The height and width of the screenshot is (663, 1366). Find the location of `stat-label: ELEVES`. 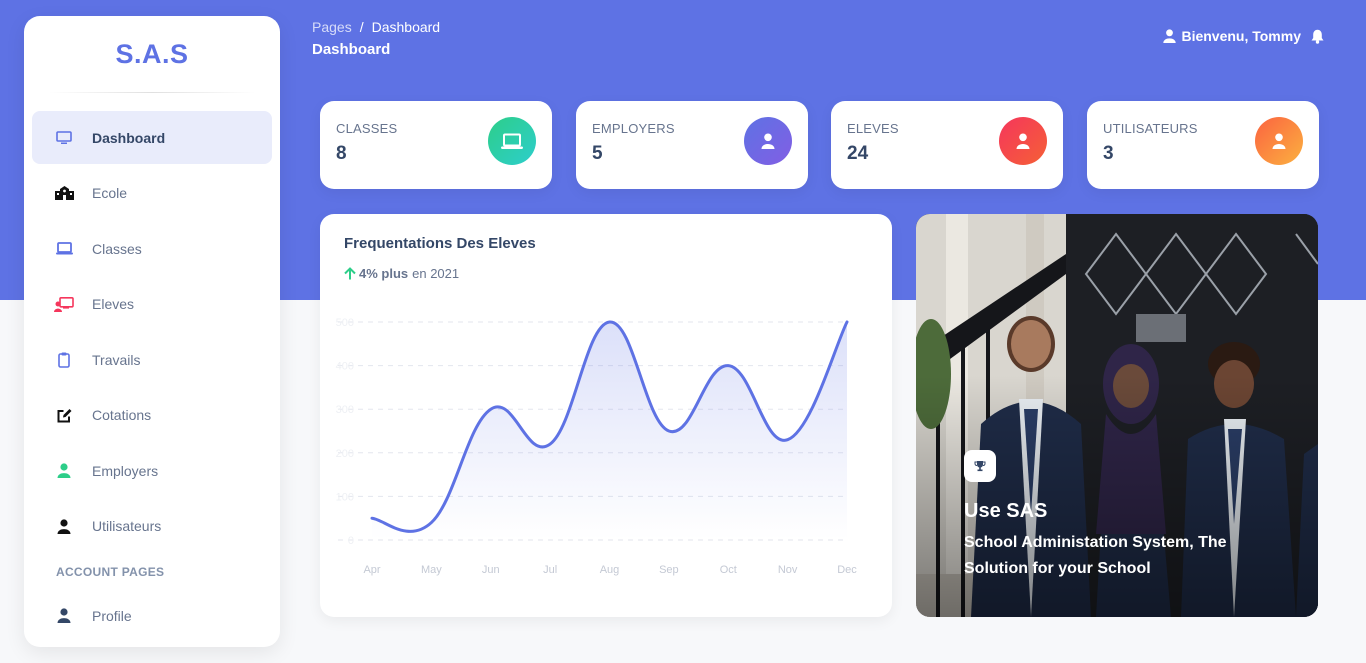

stat-label: ELEVES is located at coordinates (873, 128).